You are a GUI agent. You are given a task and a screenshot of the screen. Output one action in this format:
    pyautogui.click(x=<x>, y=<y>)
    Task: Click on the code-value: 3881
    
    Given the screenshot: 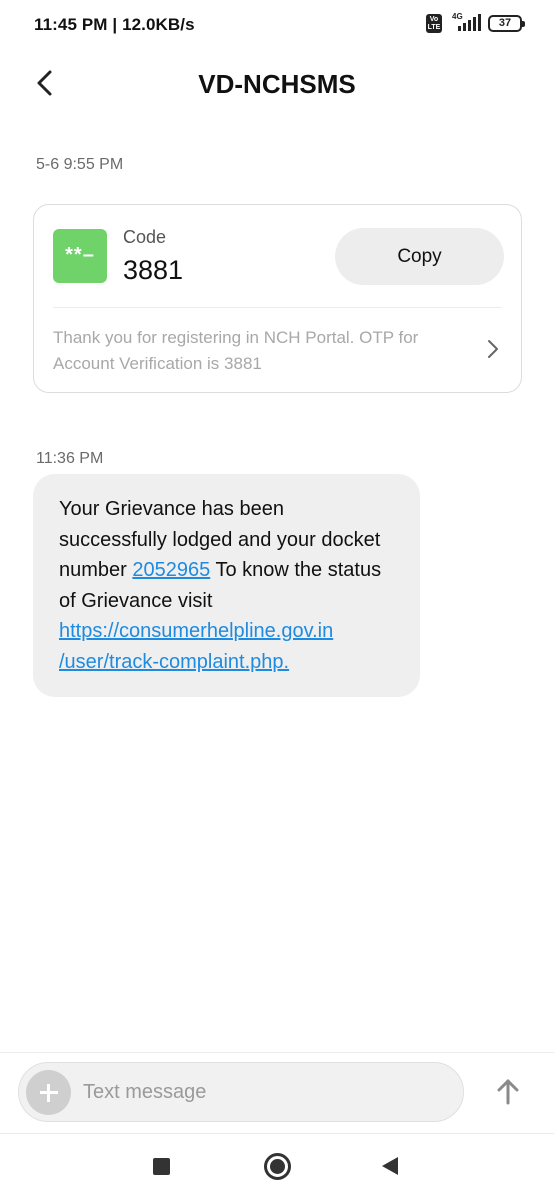 What is the action you would take?
    pyautogui.click(x=153, y=270)
    